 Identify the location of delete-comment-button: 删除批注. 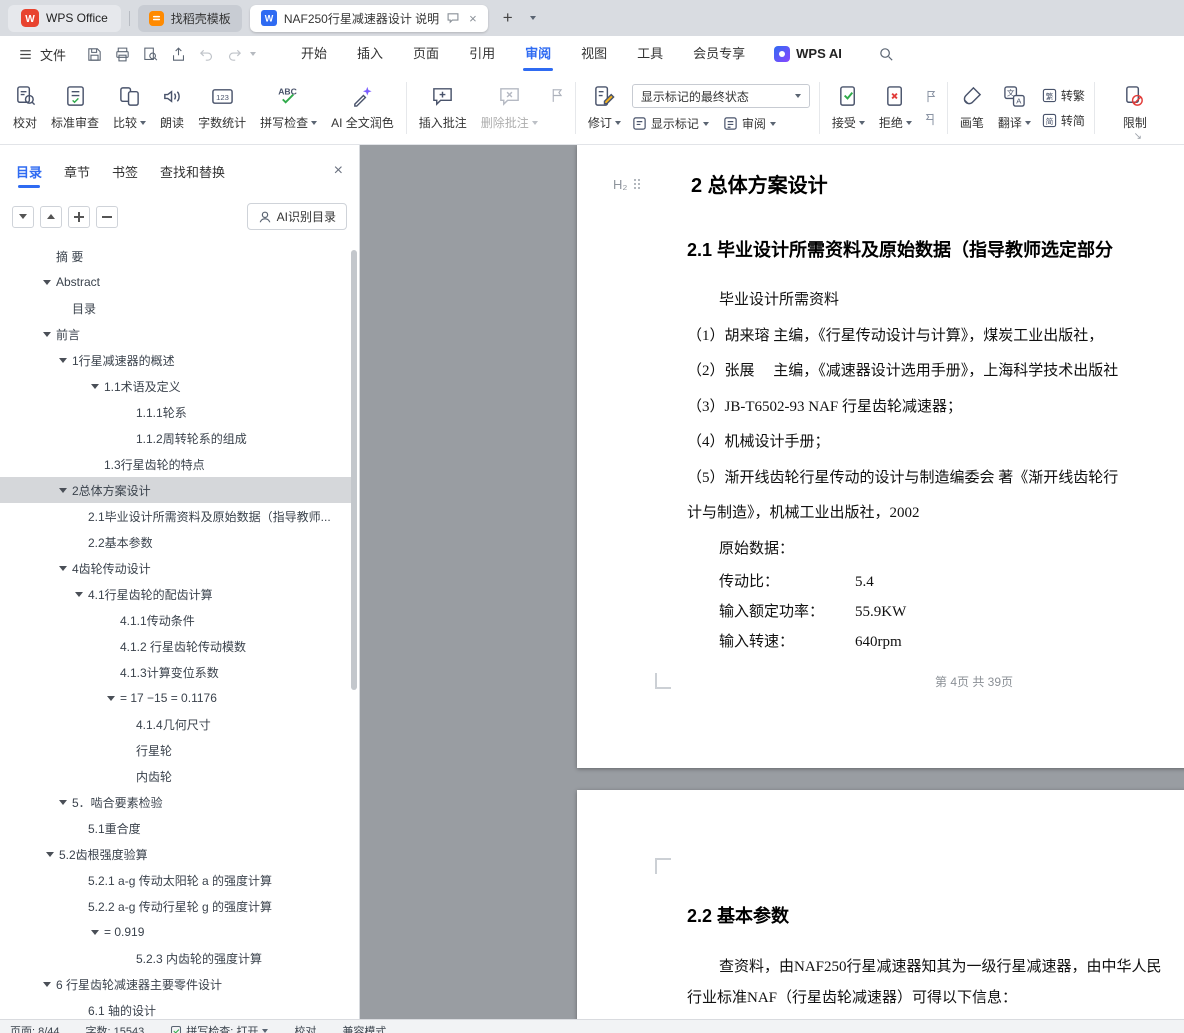
(509, 108).